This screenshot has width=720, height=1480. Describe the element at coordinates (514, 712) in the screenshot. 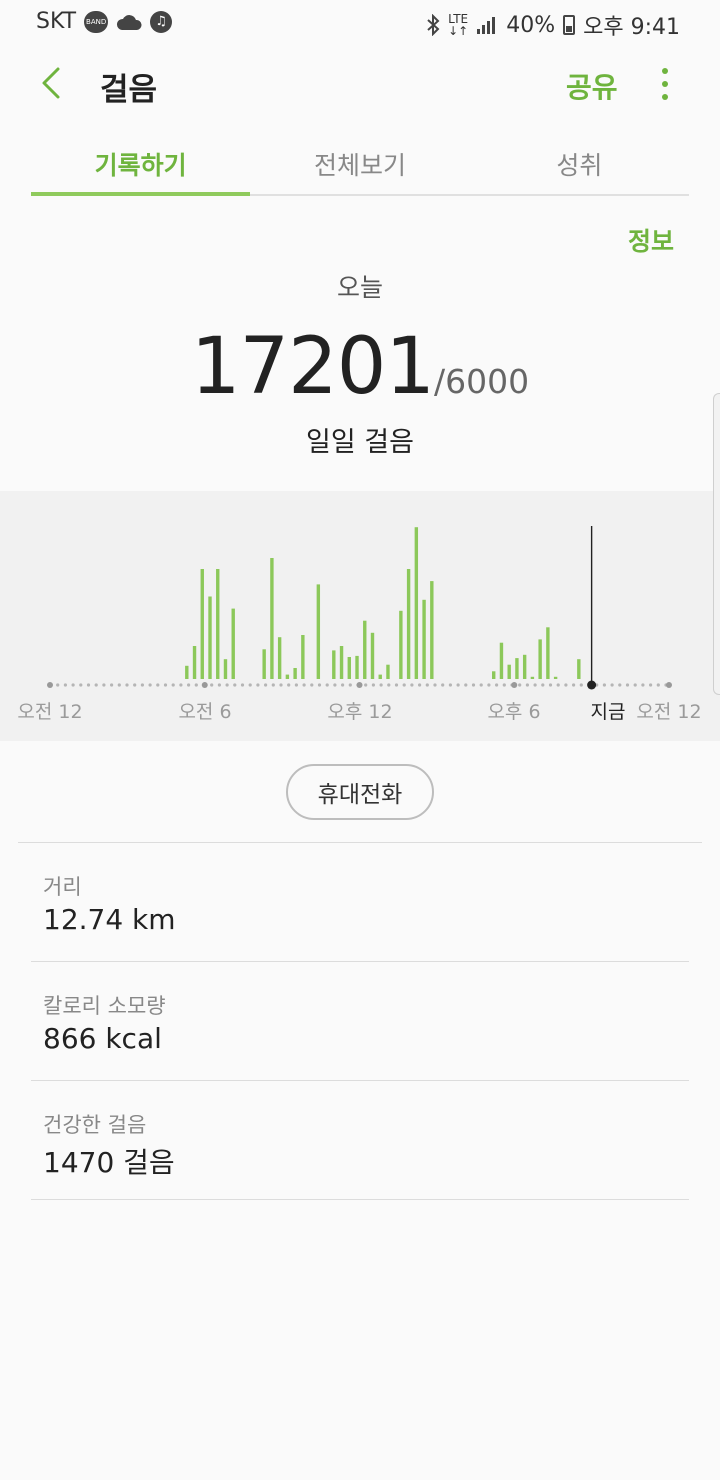

I see `x-tick-label: 오후 6` at that location.